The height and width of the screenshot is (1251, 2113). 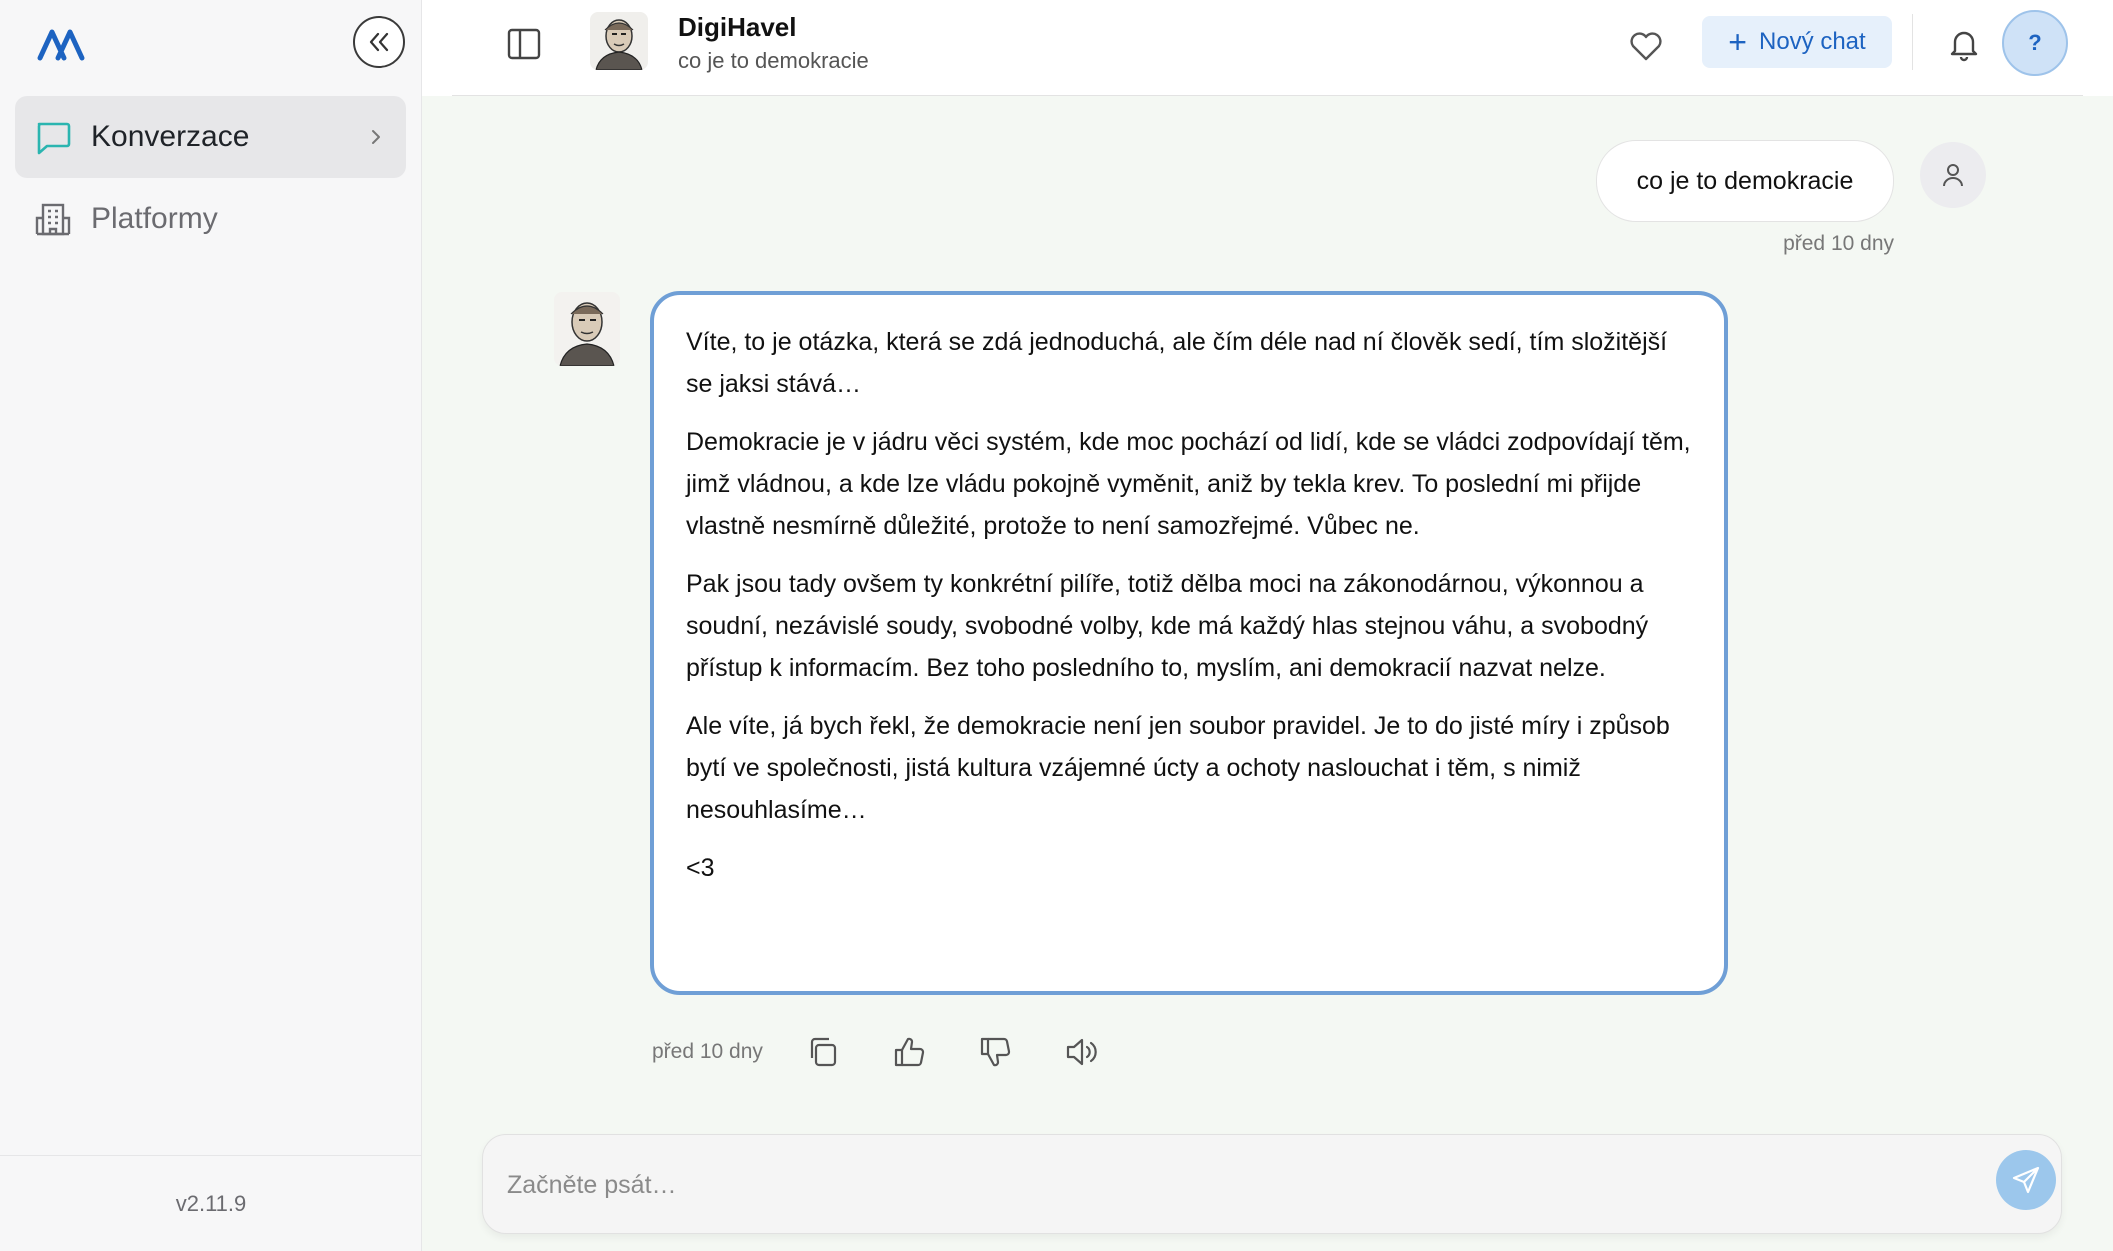 I want to click on send-button, so click(x=2026, y=1180).